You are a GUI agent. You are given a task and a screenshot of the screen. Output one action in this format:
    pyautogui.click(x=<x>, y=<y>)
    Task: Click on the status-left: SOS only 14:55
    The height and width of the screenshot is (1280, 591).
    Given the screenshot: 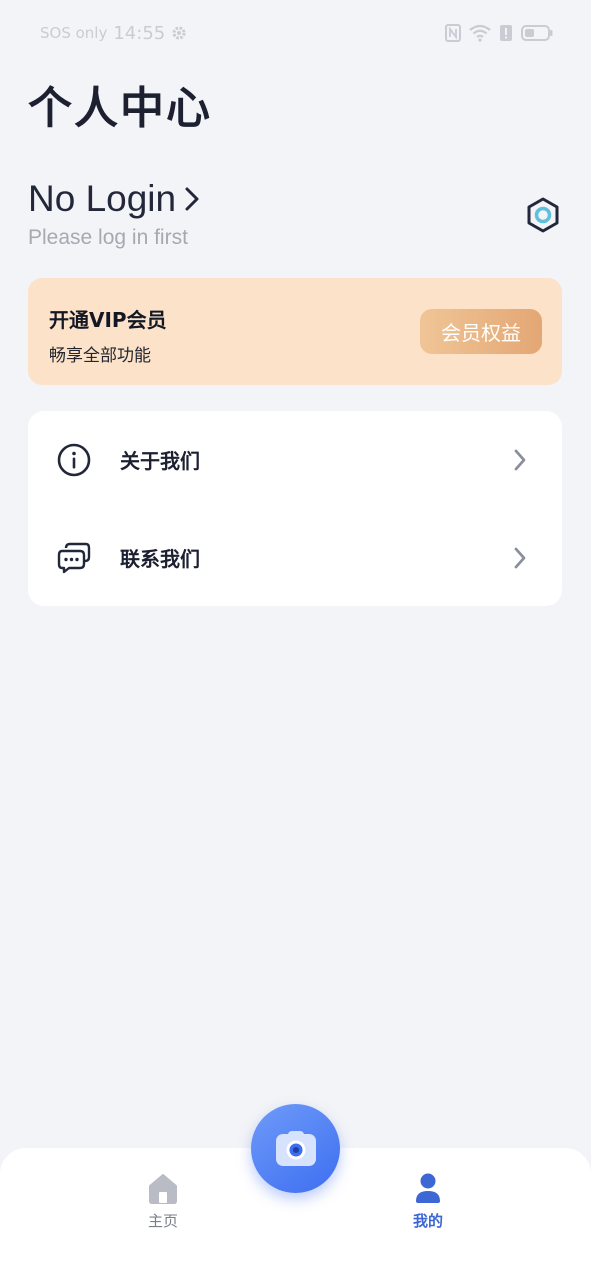 What is the action you would take?
    pyautogui.click(x=113, y=33)
    